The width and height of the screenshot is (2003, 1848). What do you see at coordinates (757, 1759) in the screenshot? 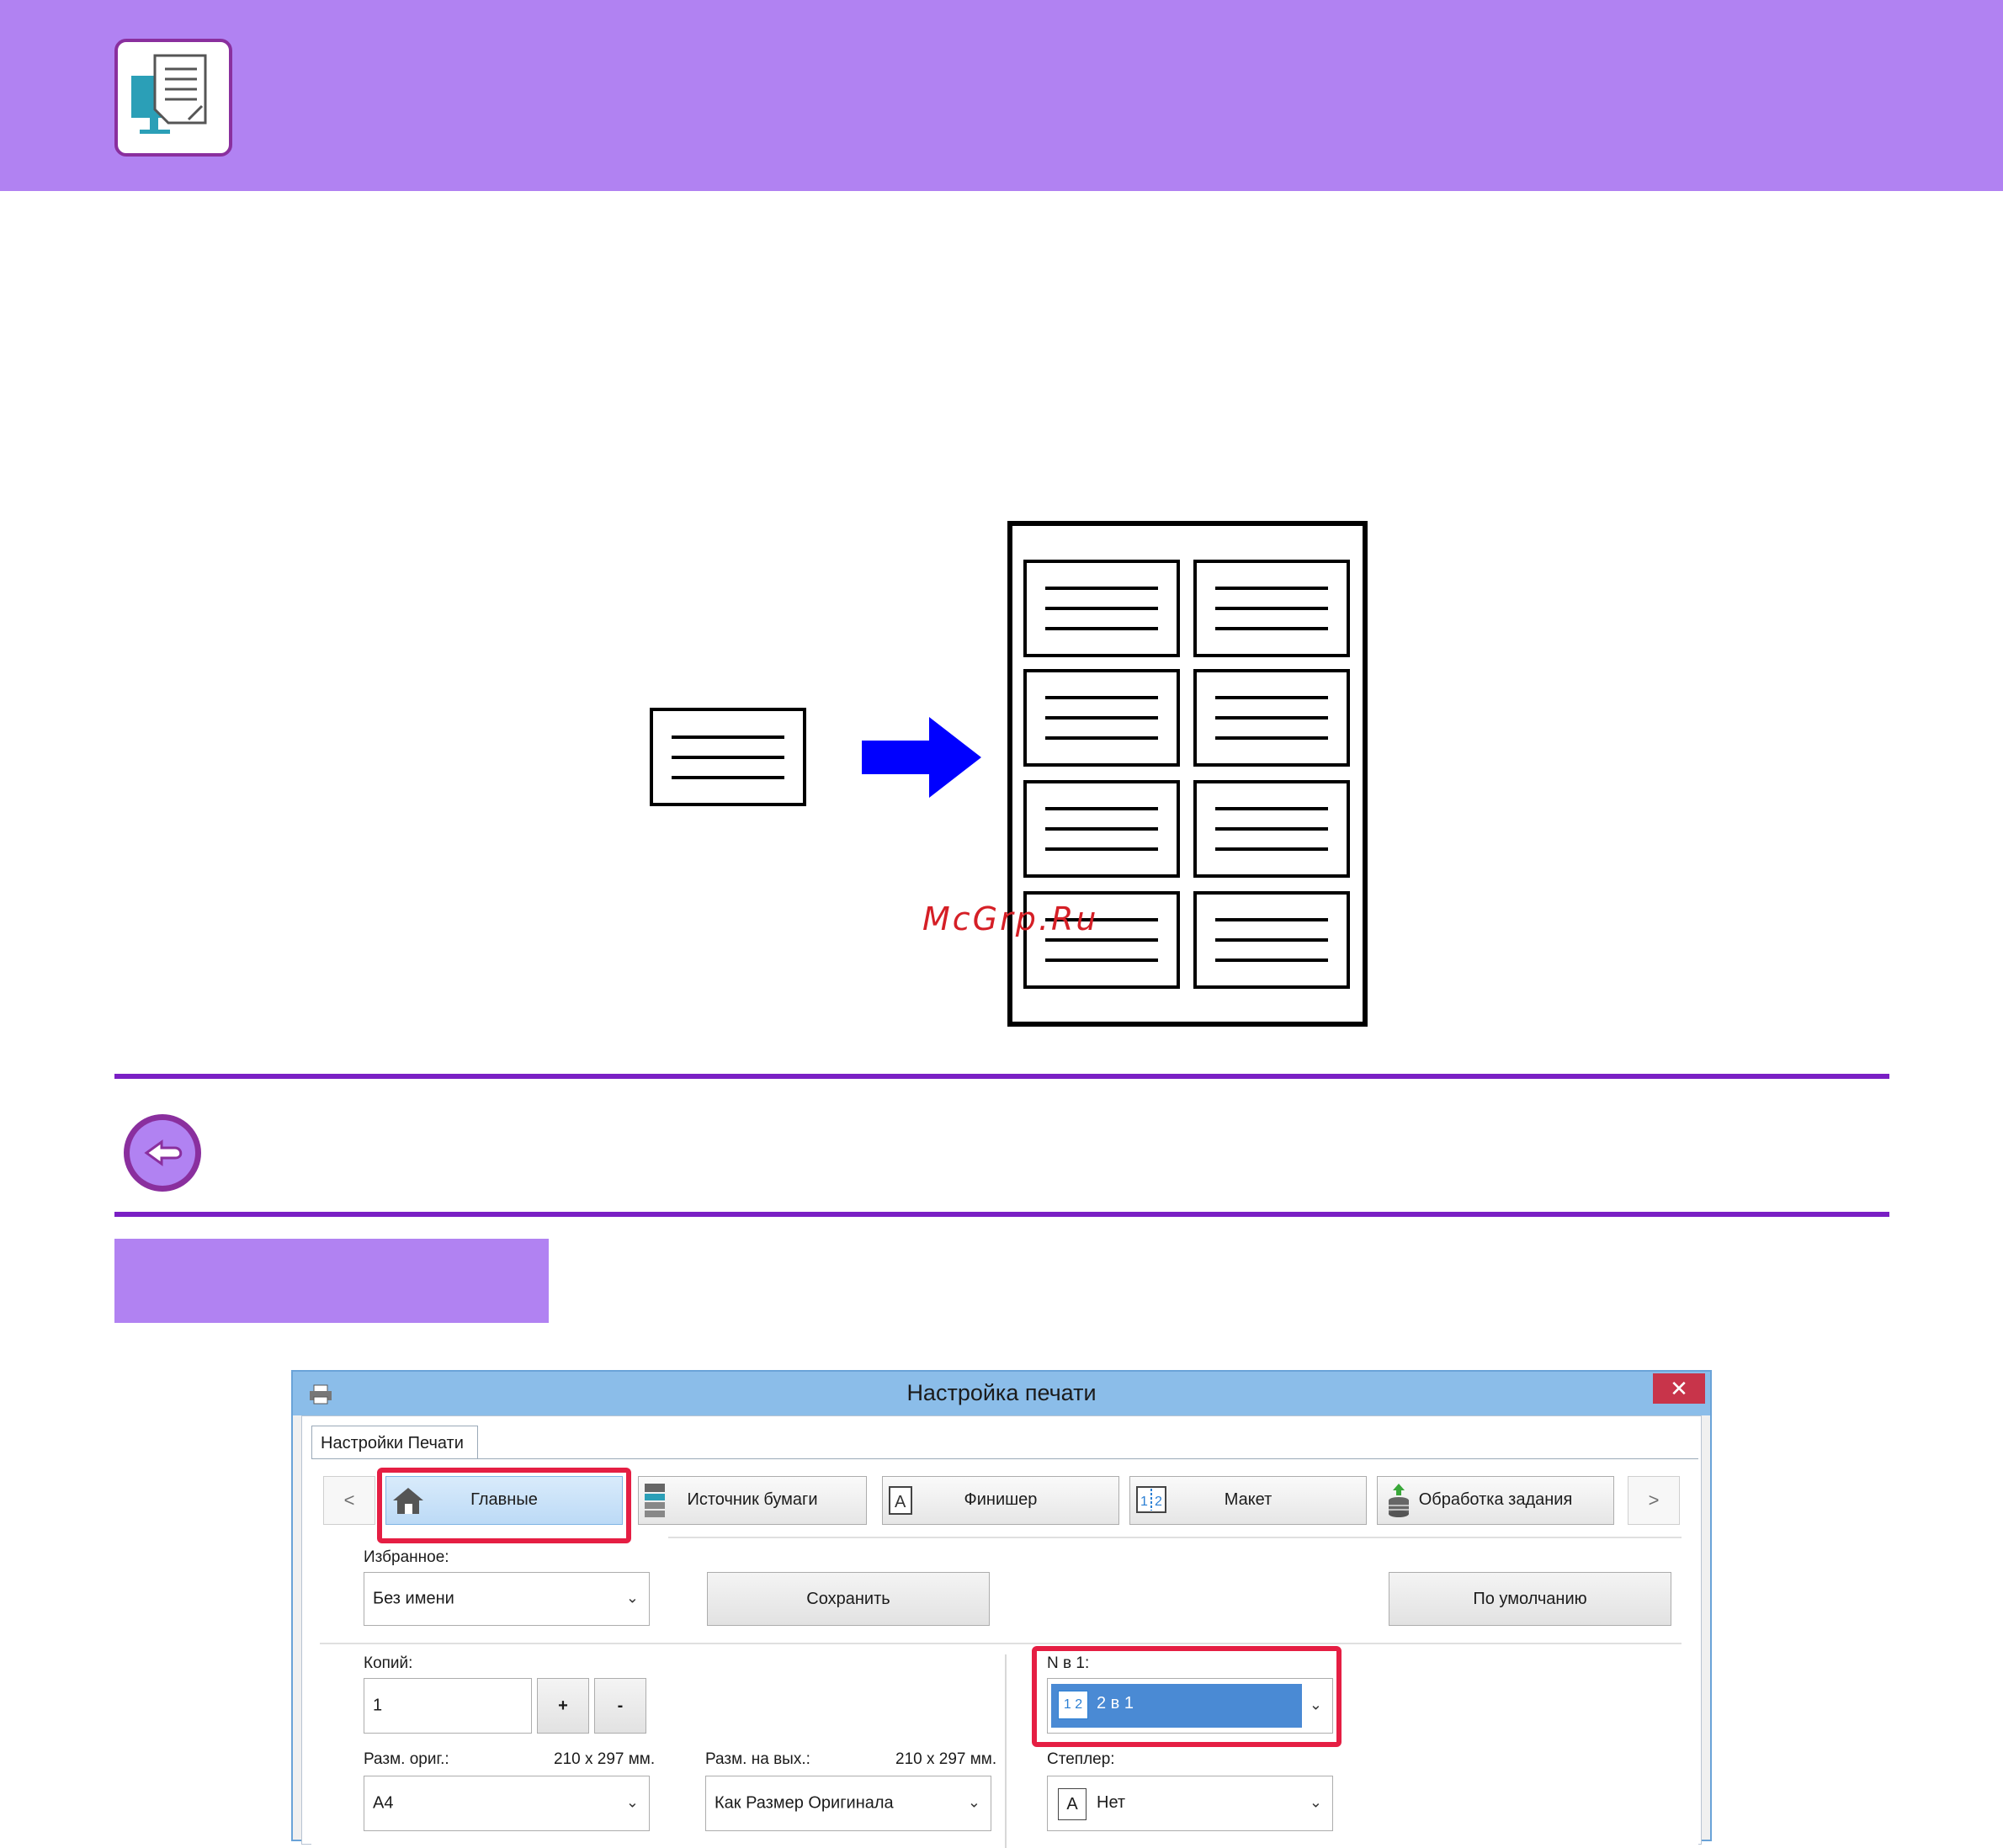
I see `output-size-label: Разм. на вых.:` at bounding box center [757, 1759].